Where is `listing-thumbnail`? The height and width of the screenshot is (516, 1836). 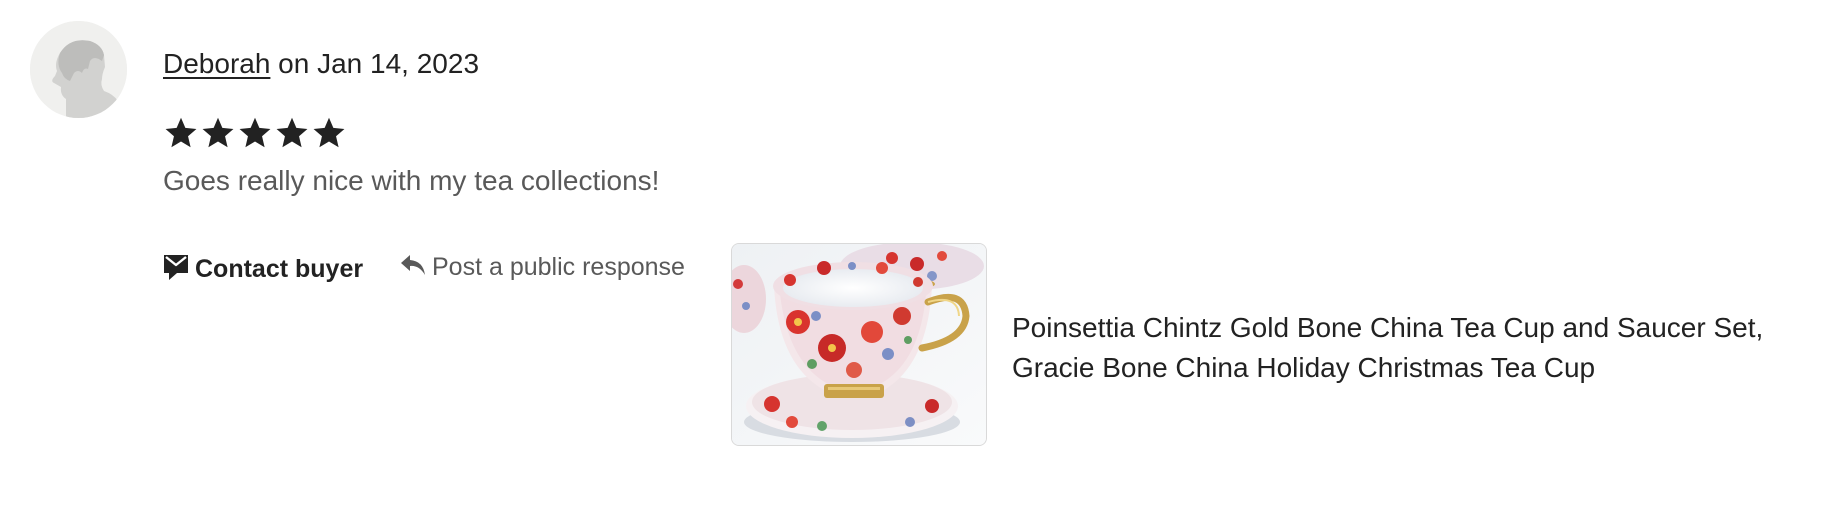
listing-thumbnail is located at coordinates (859, 344).